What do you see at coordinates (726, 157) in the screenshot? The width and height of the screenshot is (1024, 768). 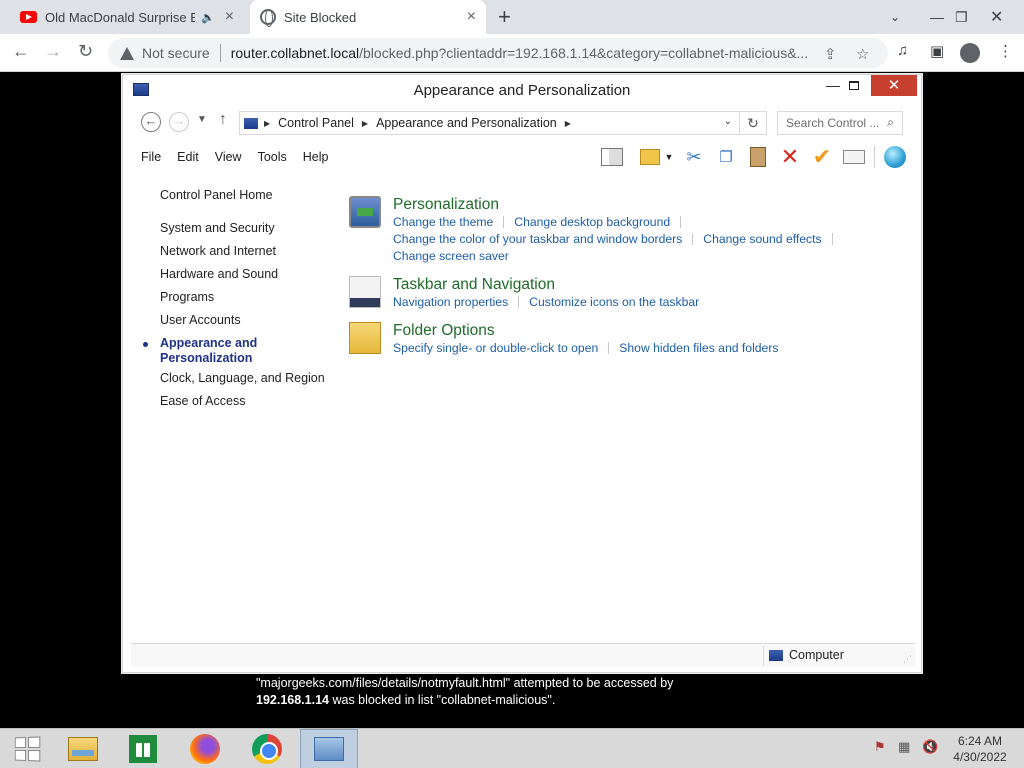 I see `copy-icon: ❐` at bounding box center [726, 157].